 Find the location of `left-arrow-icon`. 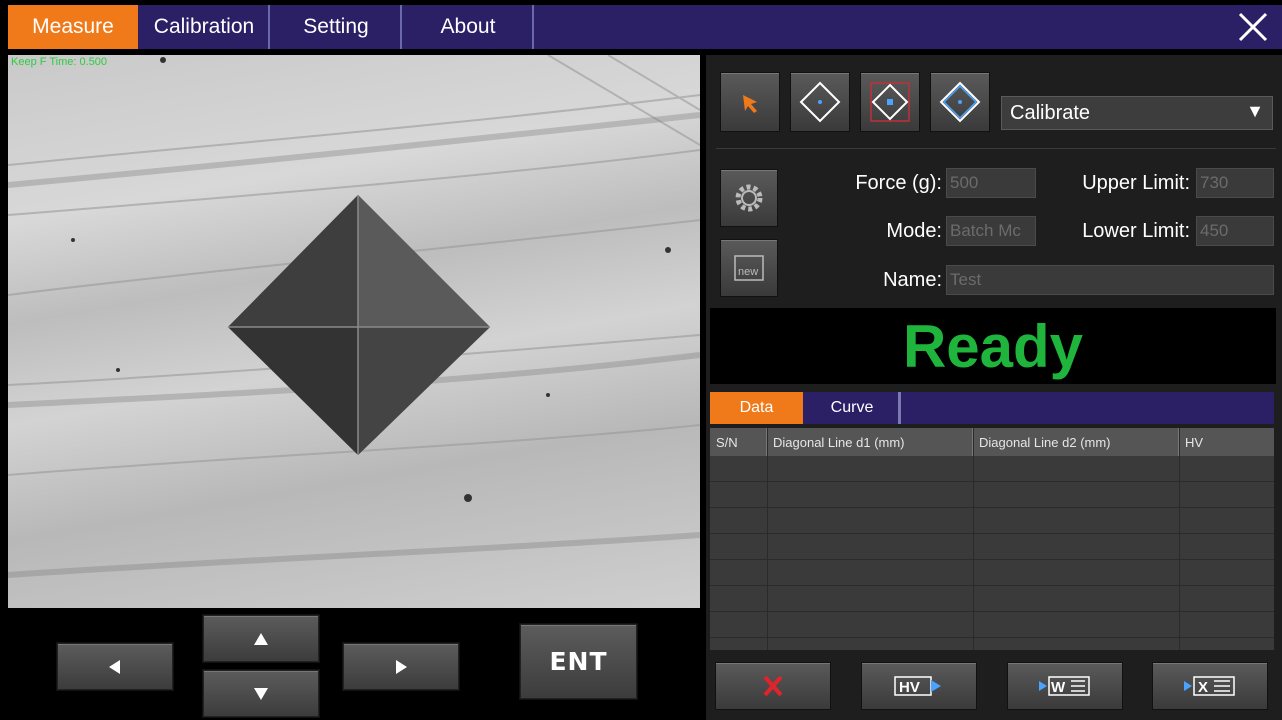

left-arrow-icon is located at coordinates (114, 666).